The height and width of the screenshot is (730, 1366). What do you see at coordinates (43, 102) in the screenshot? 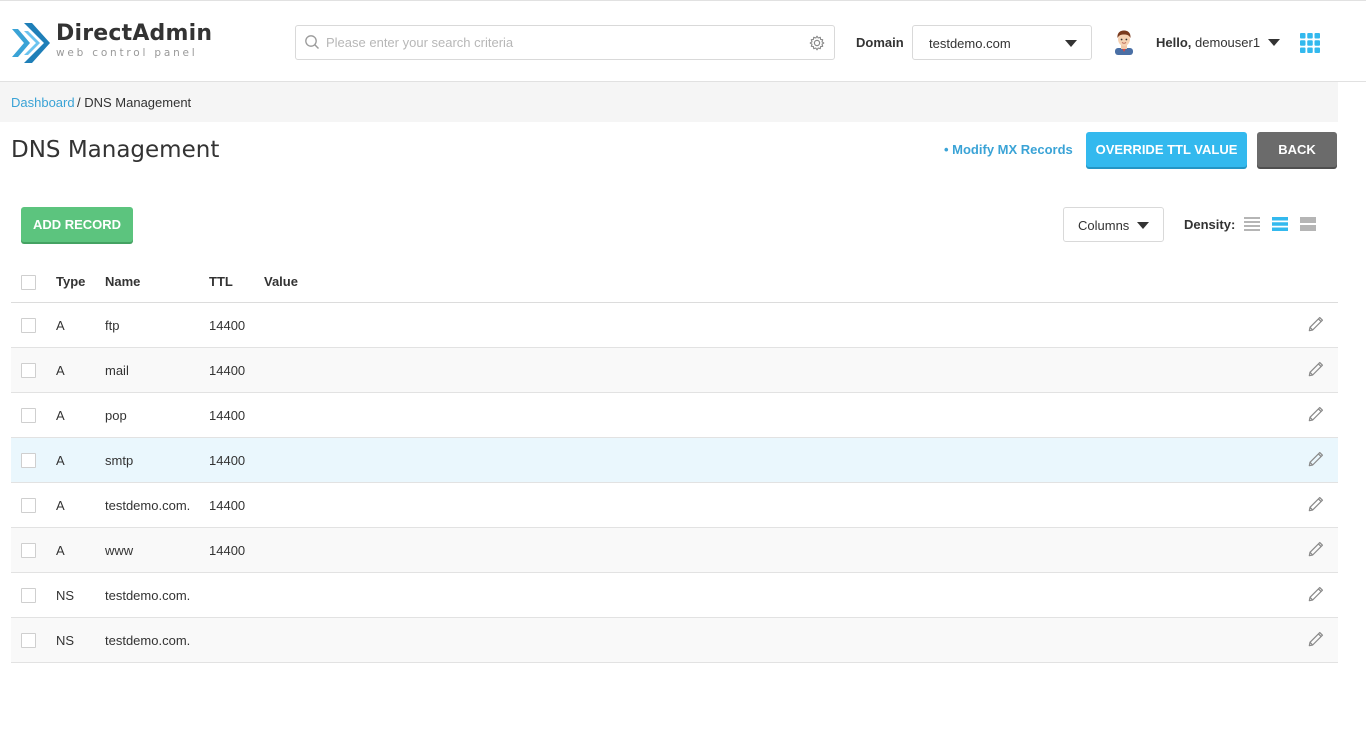
I see `breadcrumb-dashboard-link: Dashboard` at bounding box center [43, 102].